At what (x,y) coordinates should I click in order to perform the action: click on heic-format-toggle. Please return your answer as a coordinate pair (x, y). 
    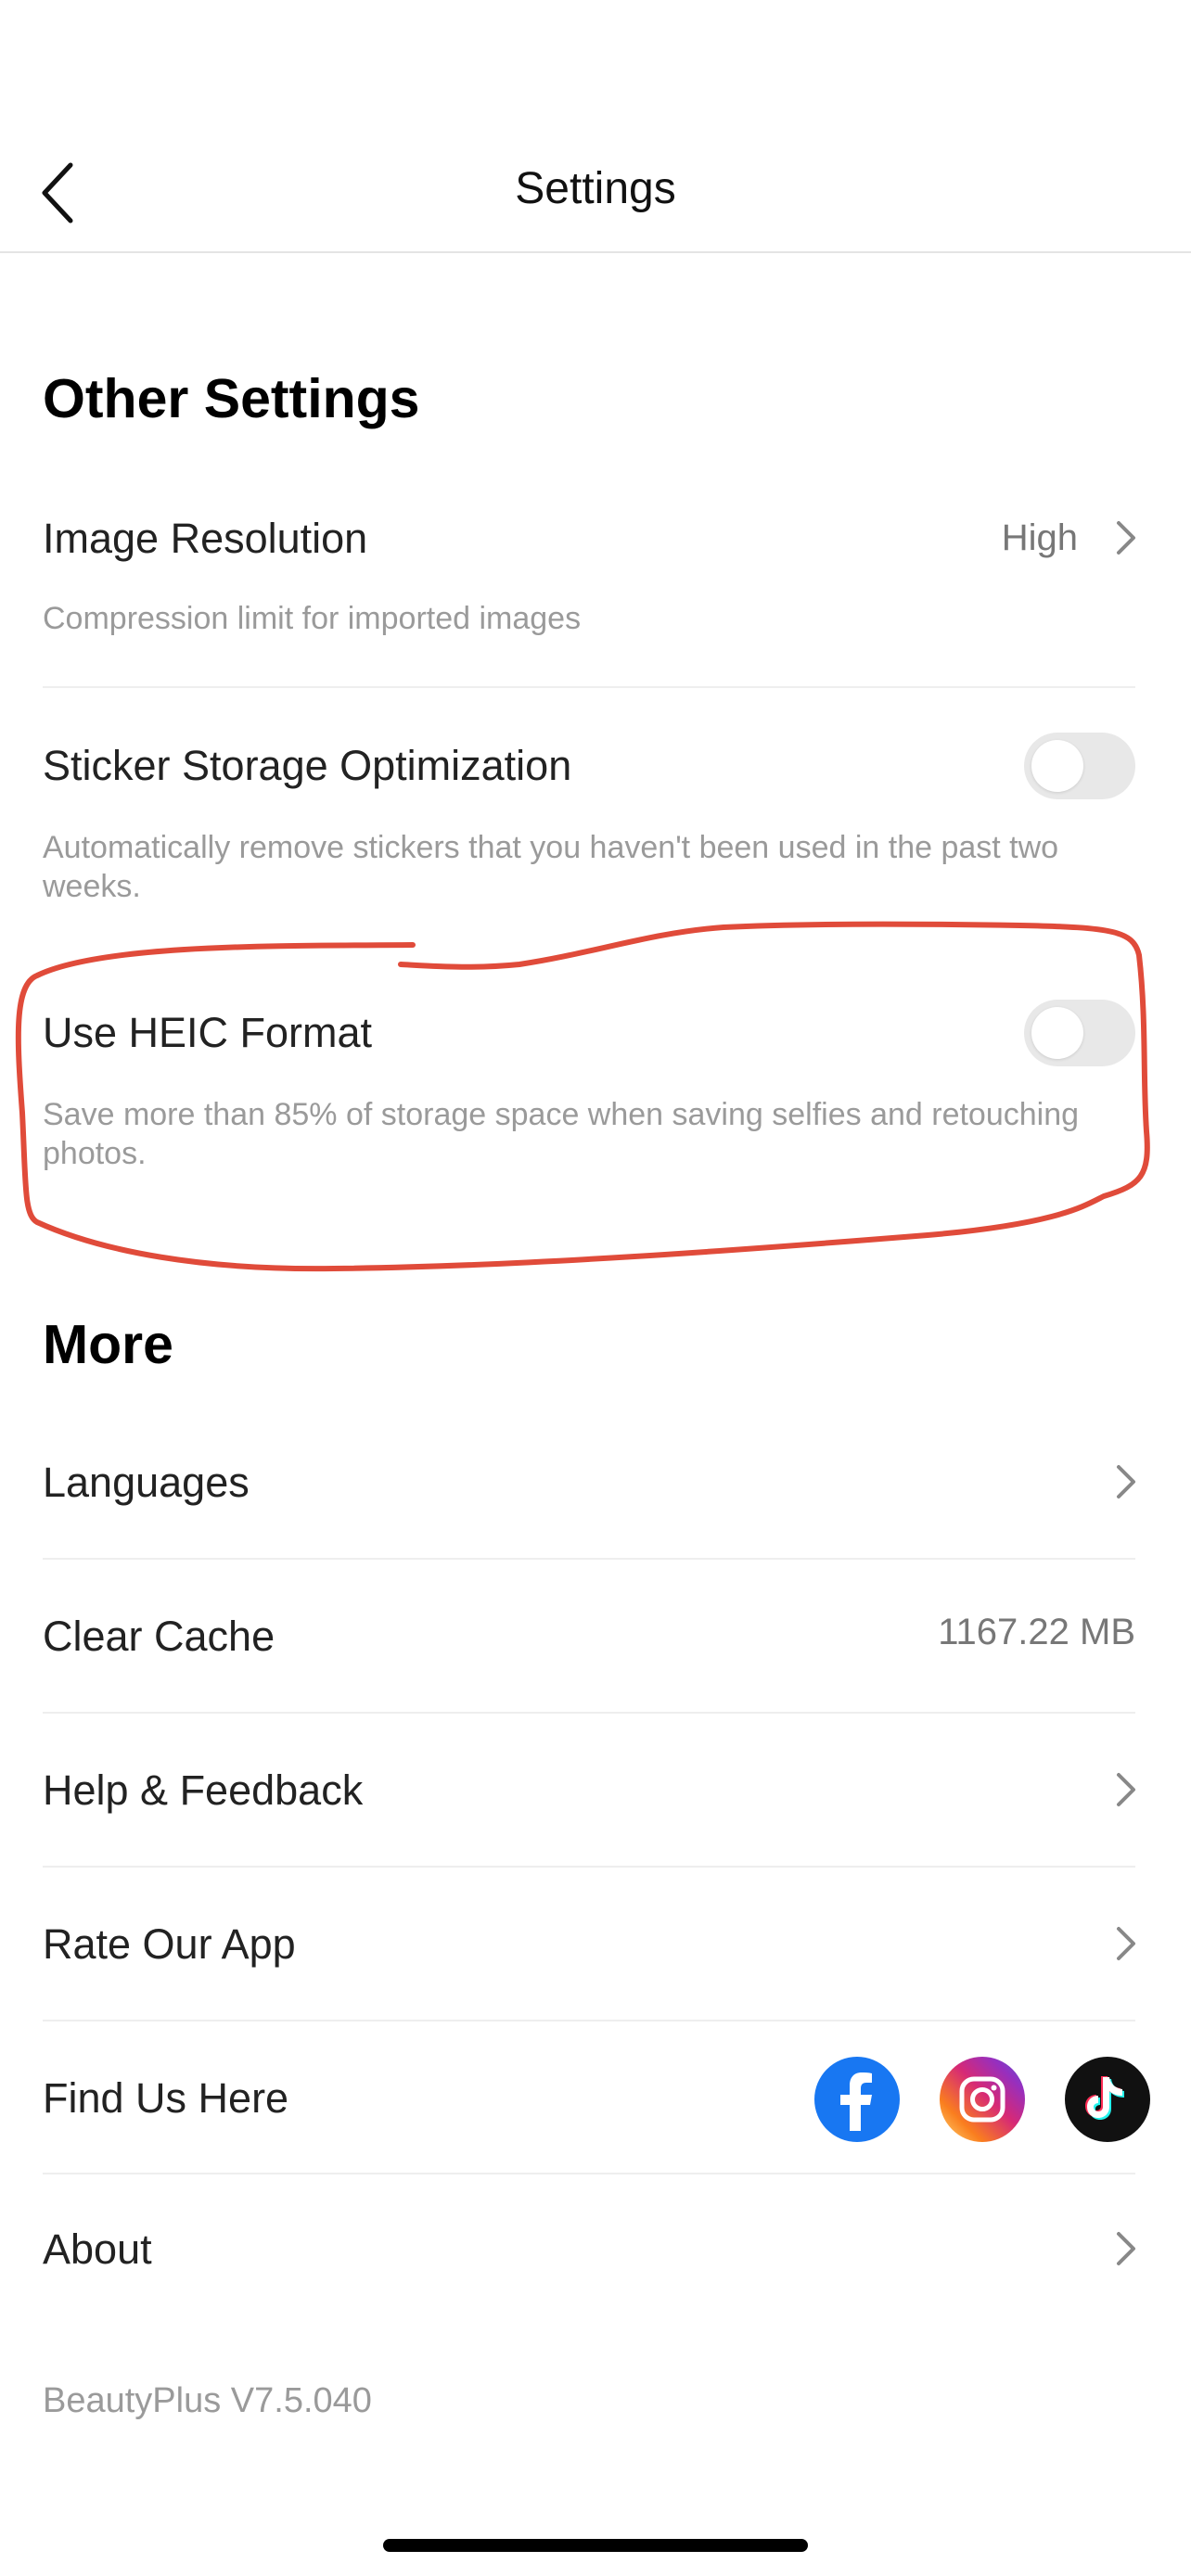
    Looking at the image, I should click on (1079, 1033).